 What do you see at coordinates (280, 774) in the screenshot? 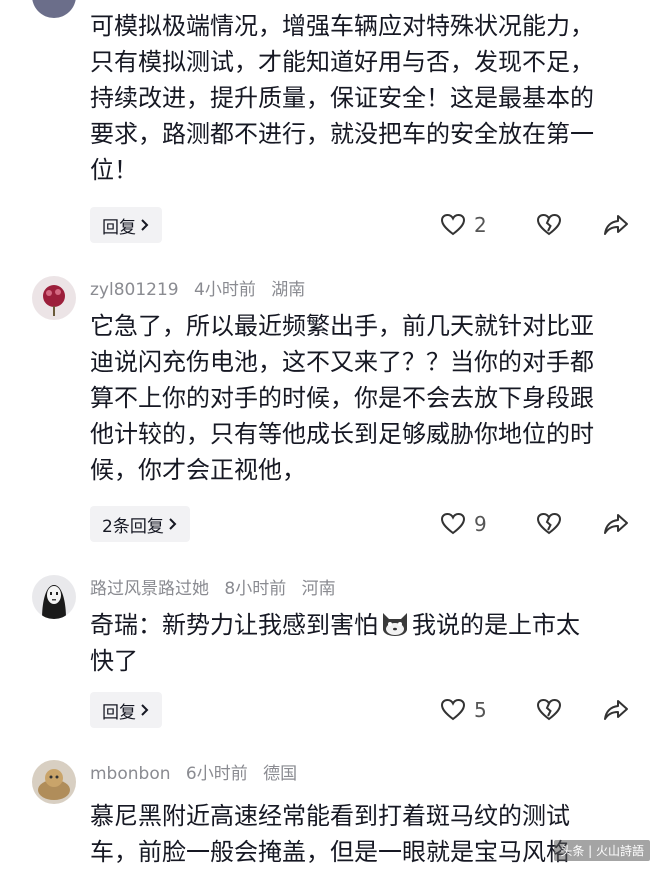
I see `location: 德国` at bounding box center [280, 774].